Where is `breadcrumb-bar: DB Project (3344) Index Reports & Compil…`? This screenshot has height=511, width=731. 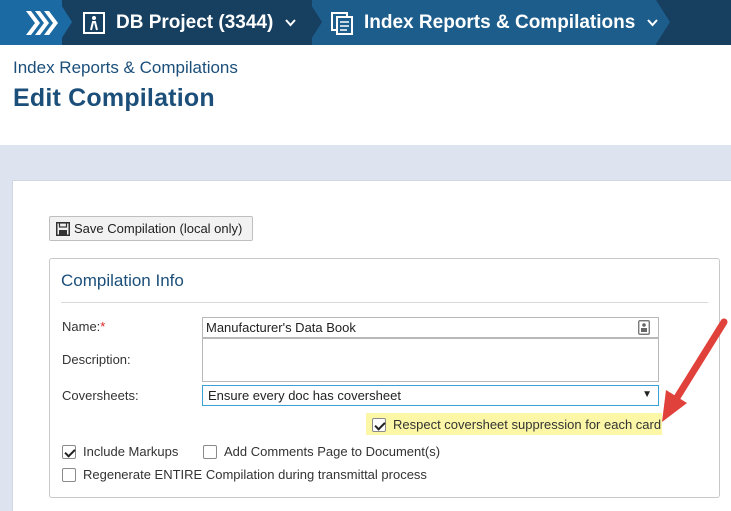
breadcrumb-bar: DB Project (3344) Index Reports & Compil… is located at coordinates (365, 22).